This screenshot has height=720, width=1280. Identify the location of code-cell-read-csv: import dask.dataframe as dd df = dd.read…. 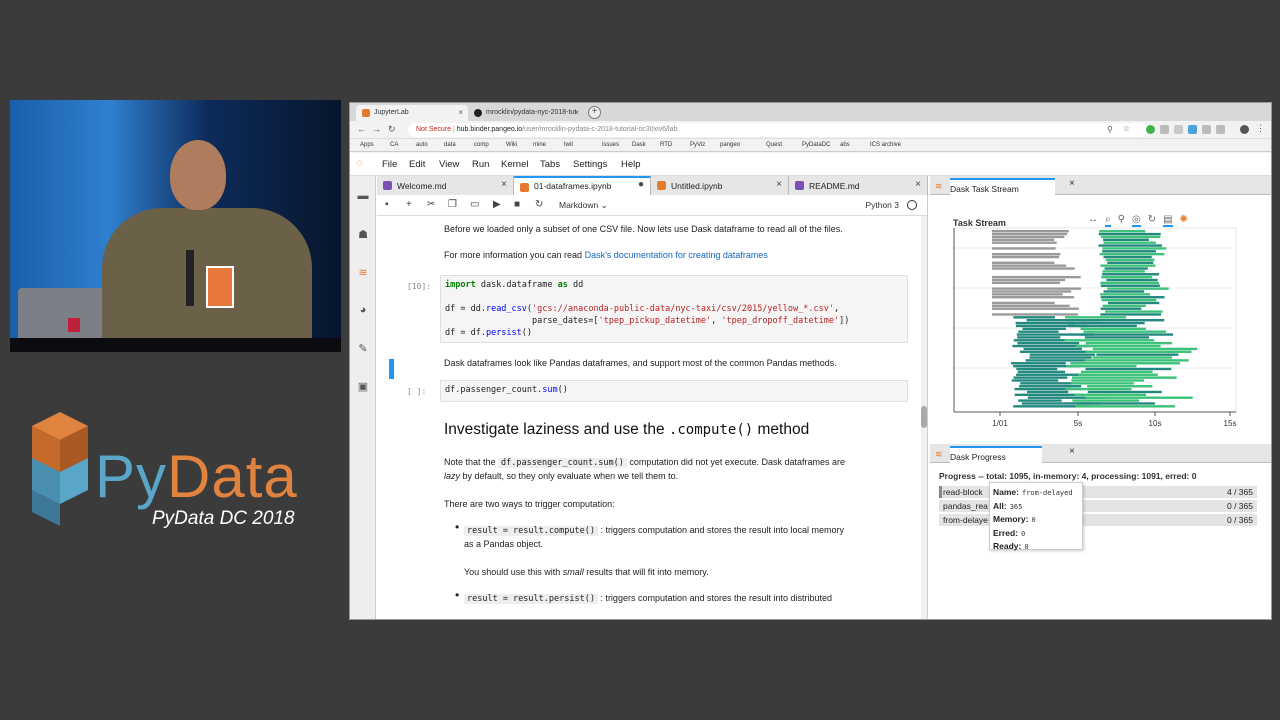
(674, 309).